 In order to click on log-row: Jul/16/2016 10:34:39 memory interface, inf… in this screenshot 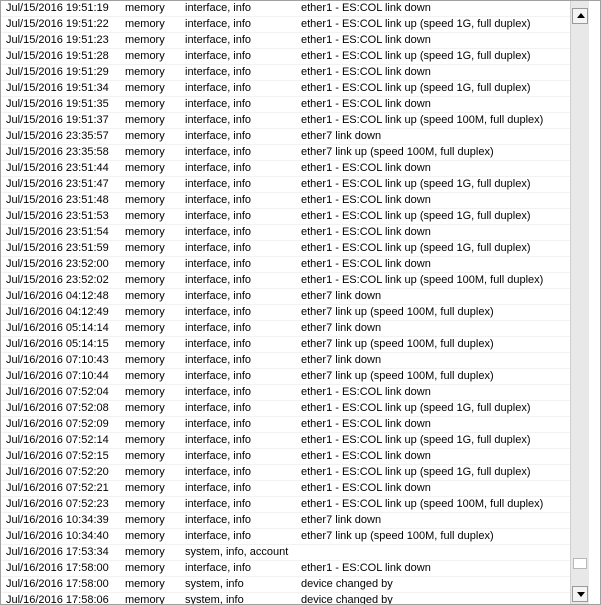, I will do `click(285, 521)`.